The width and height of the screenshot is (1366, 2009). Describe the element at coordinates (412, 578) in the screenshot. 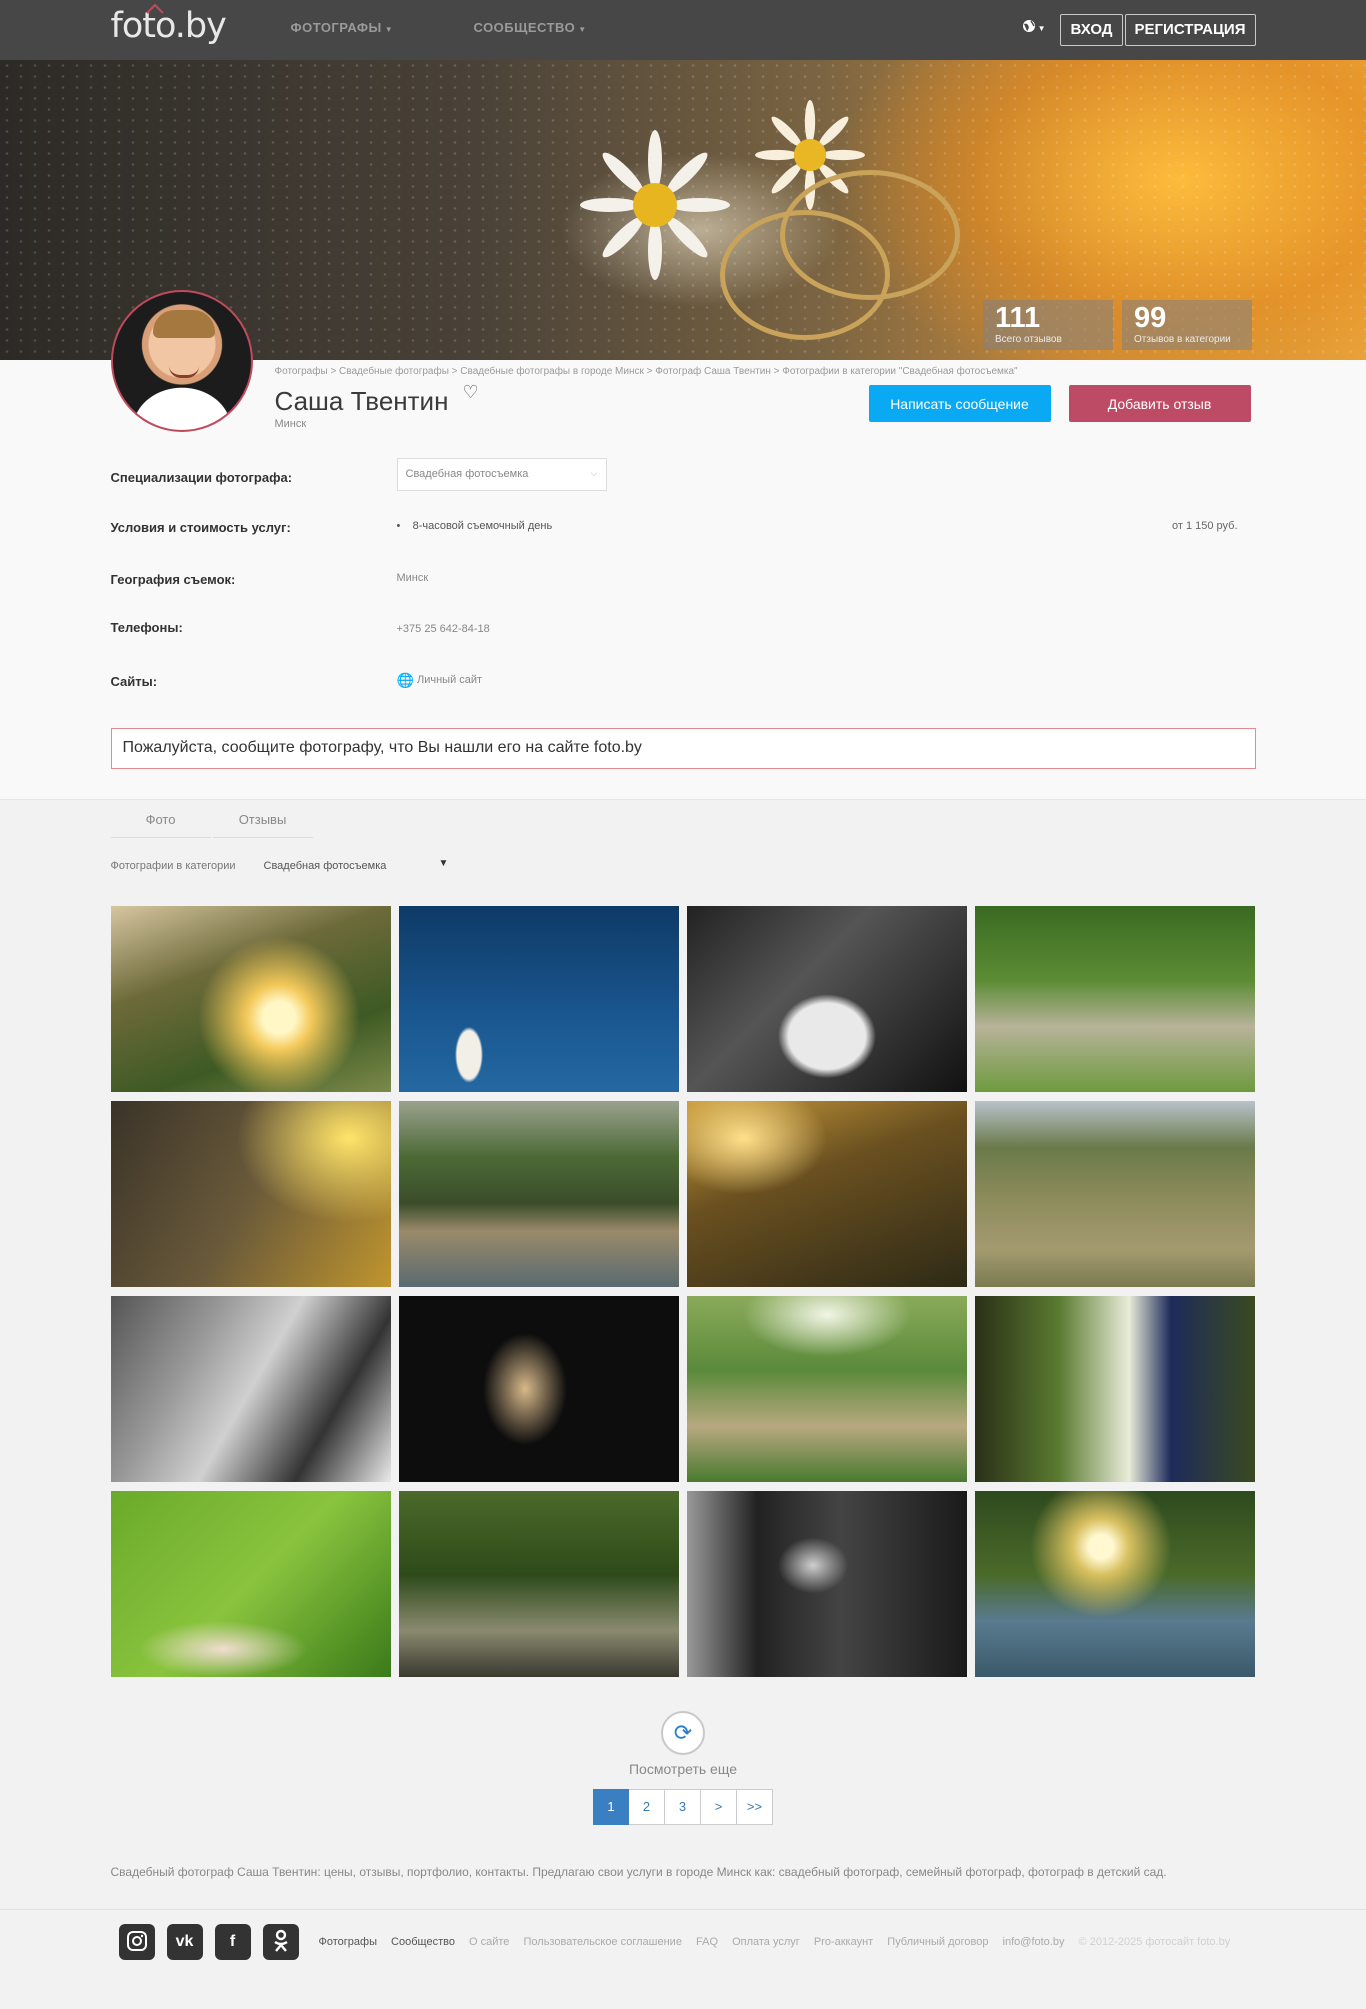

I see `geo-value: Минск` at that location.